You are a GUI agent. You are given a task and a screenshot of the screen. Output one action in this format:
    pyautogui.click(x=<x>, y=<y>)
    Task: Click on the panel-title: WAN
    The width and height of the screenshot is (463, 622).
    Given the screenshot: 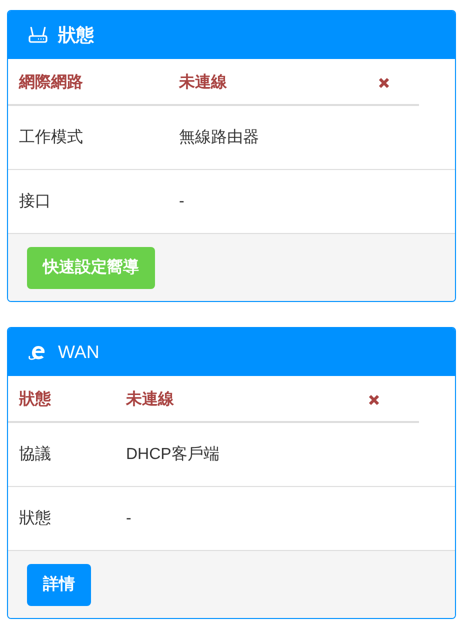 What is the action you would take?
    pyautogui.click(x=79, y=352)
    